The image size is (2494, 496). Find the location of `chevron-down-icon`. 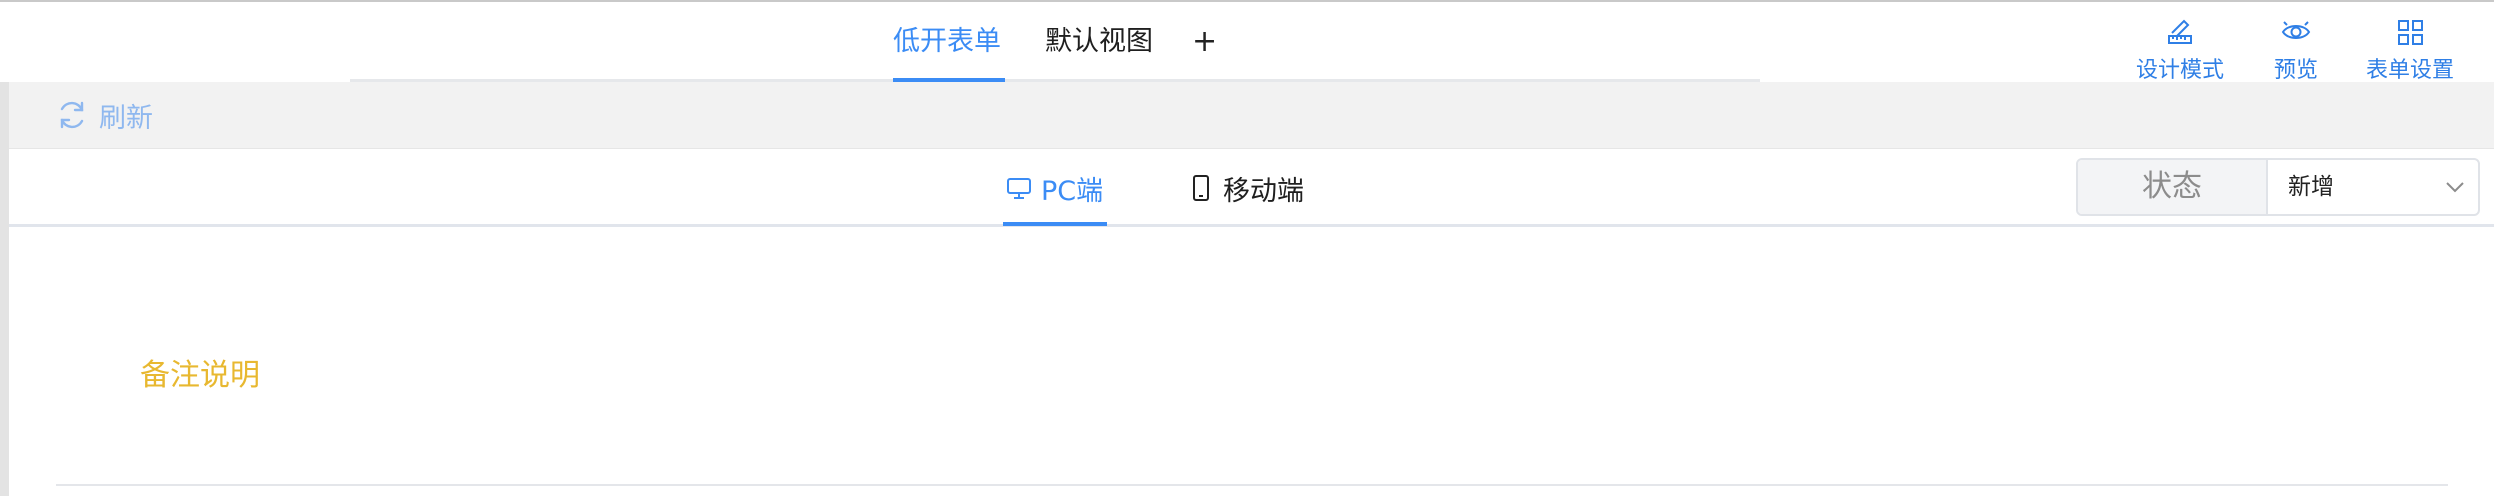

chevron-down-icon is located at coordinates (2455, 187).